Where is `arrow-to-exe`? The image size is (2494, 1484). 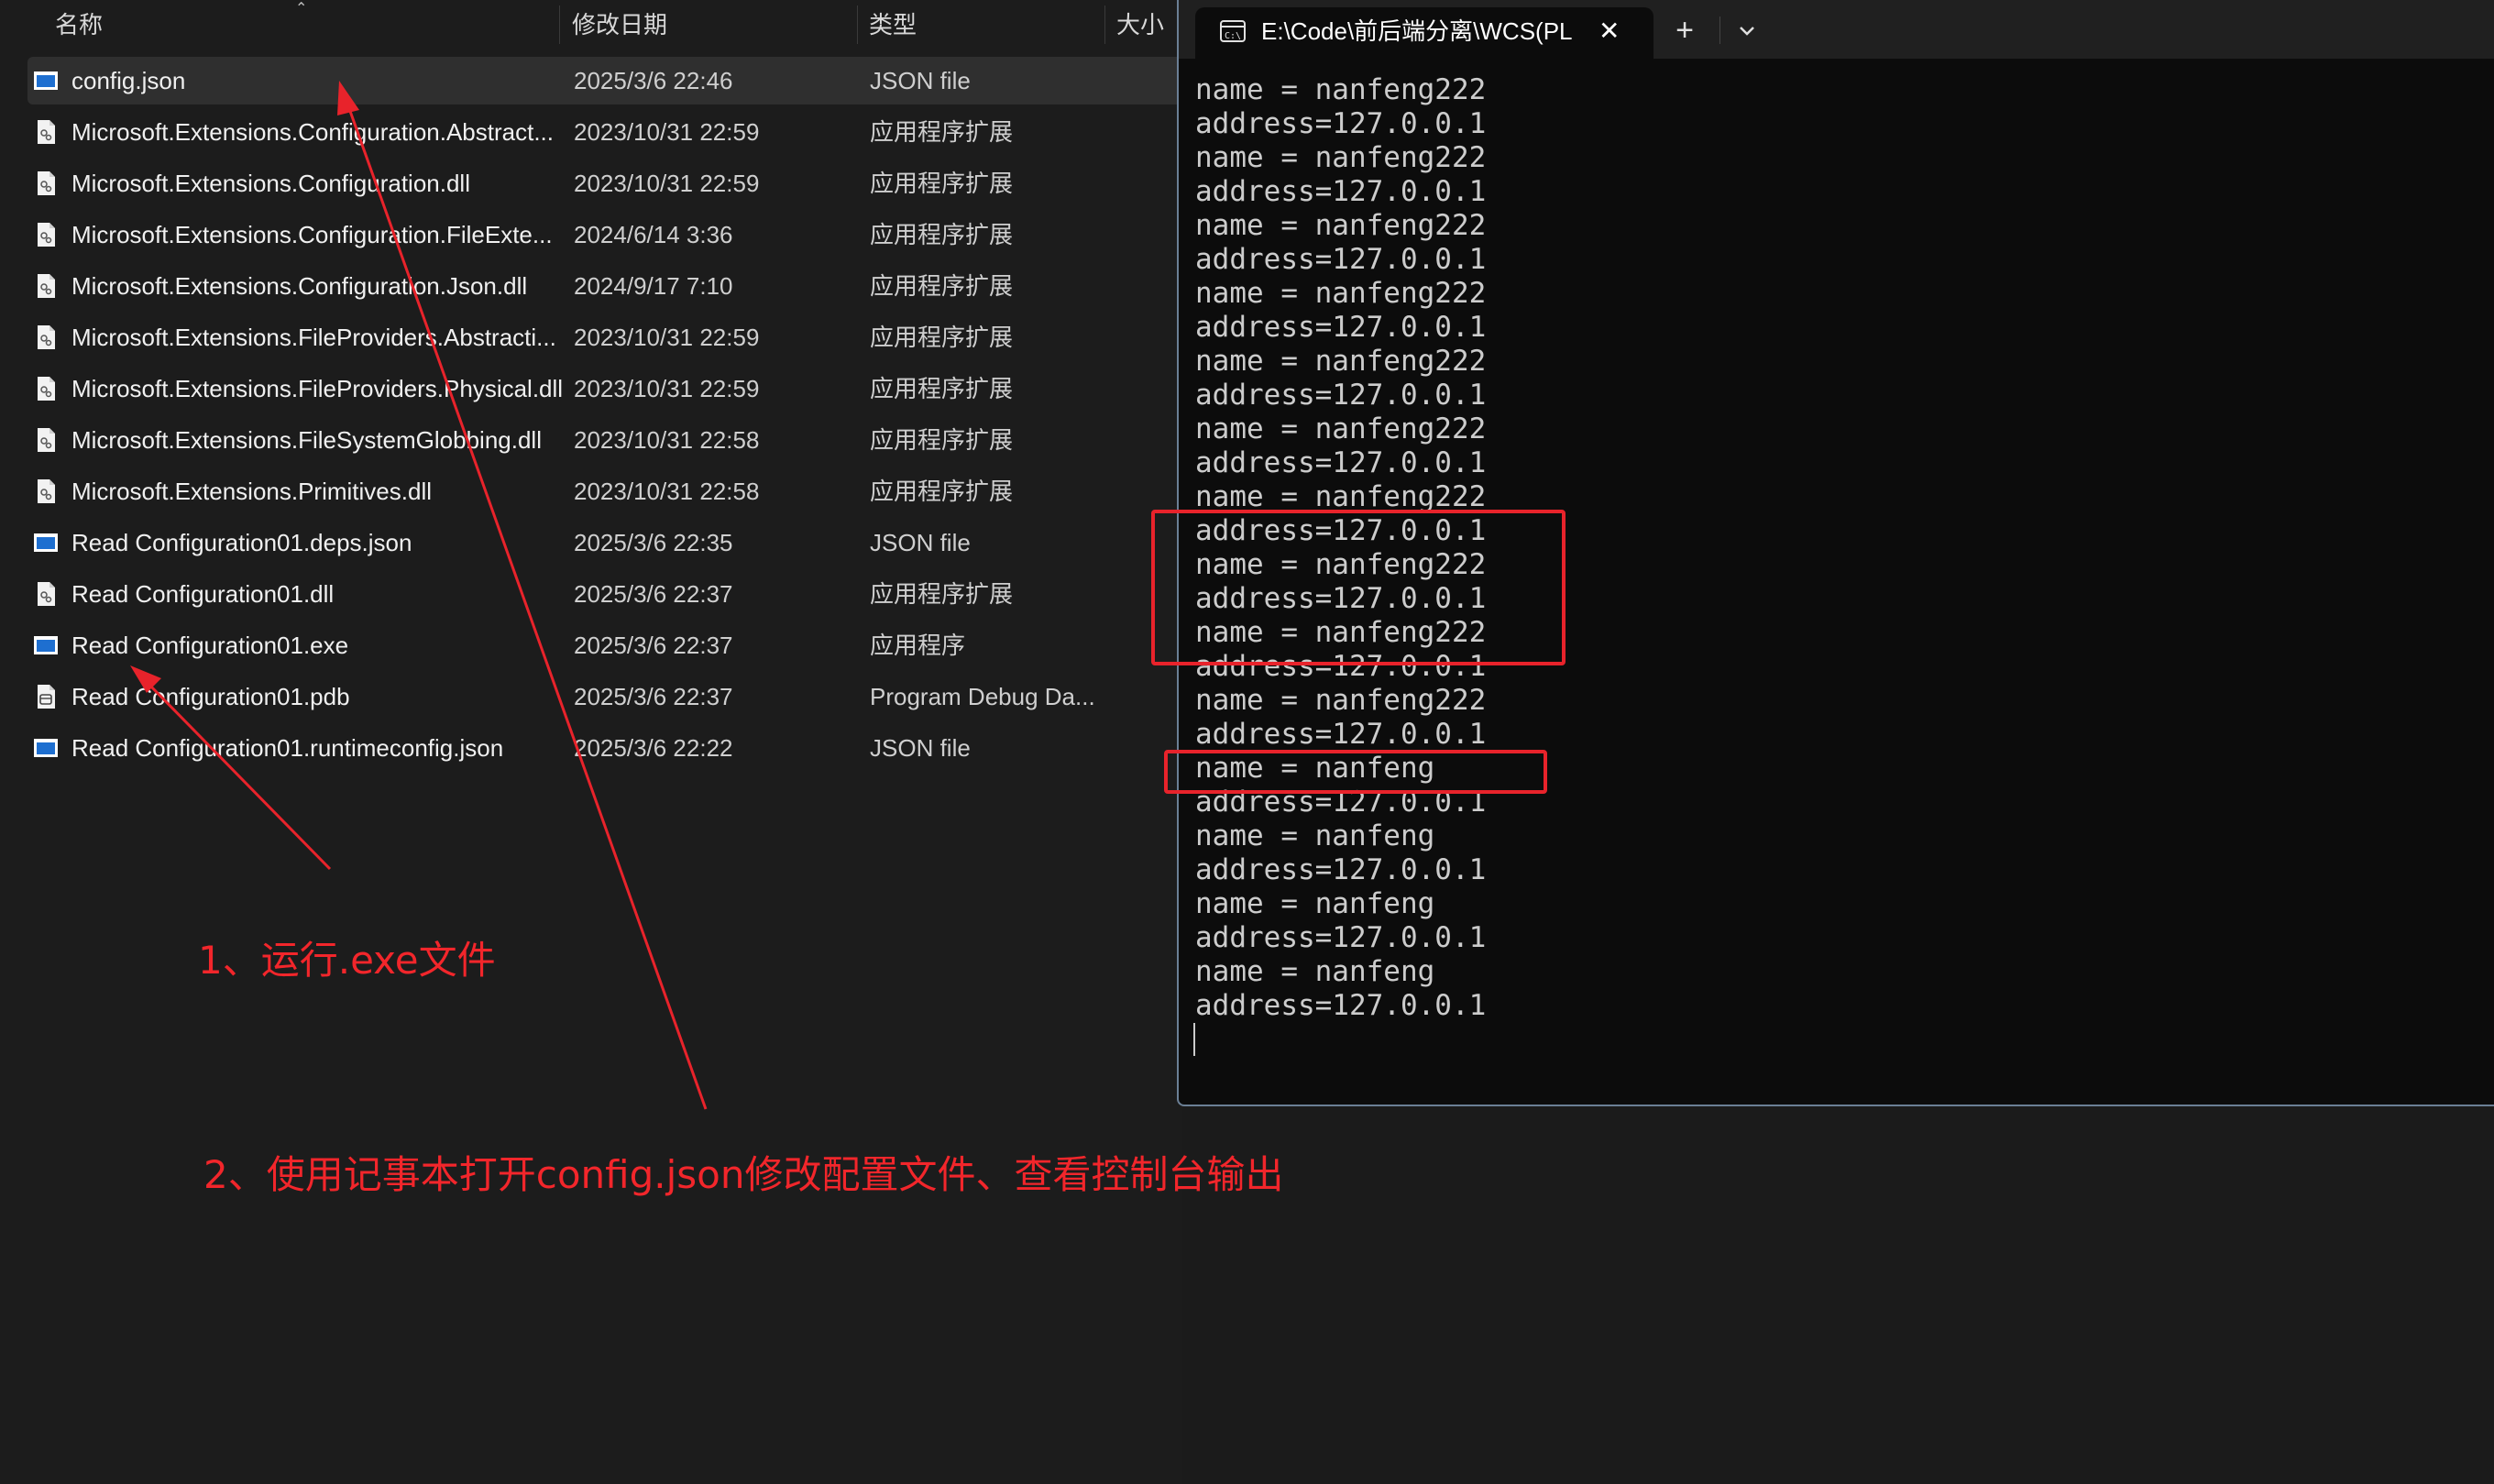
arrow-to-exe is located at coordinates (231, 768).